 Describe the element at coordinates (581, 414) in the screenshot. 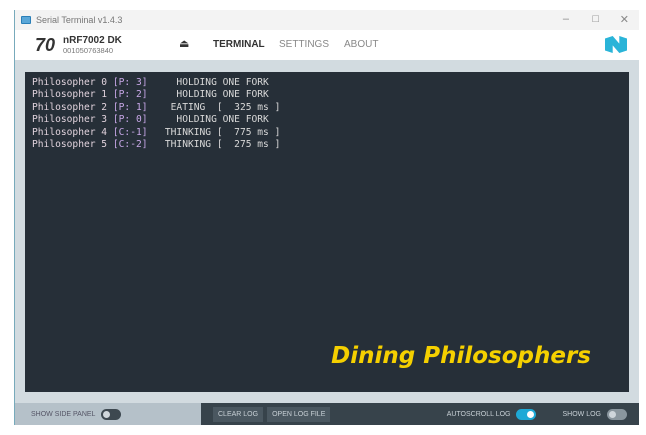

I see `show-log-label: Show log` at that location.